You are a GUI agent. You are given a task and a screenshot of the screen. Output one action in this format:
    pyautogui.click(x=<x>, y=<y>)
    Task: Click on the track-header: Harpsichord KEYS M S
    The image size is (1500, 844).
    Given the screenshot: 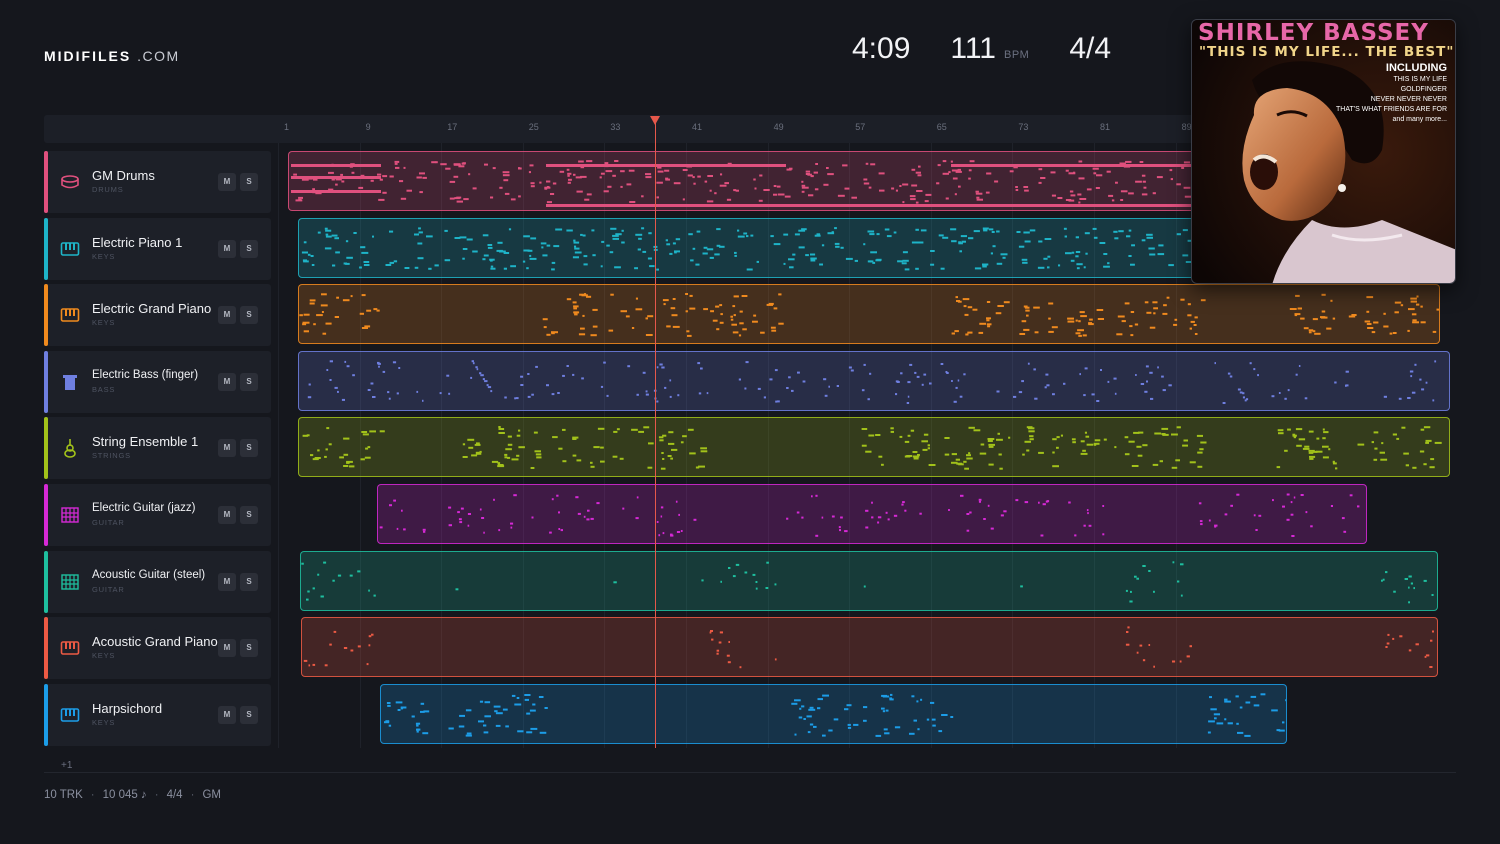 What is the action you would take?
    pyautogui.click(x=157, y=714)
    